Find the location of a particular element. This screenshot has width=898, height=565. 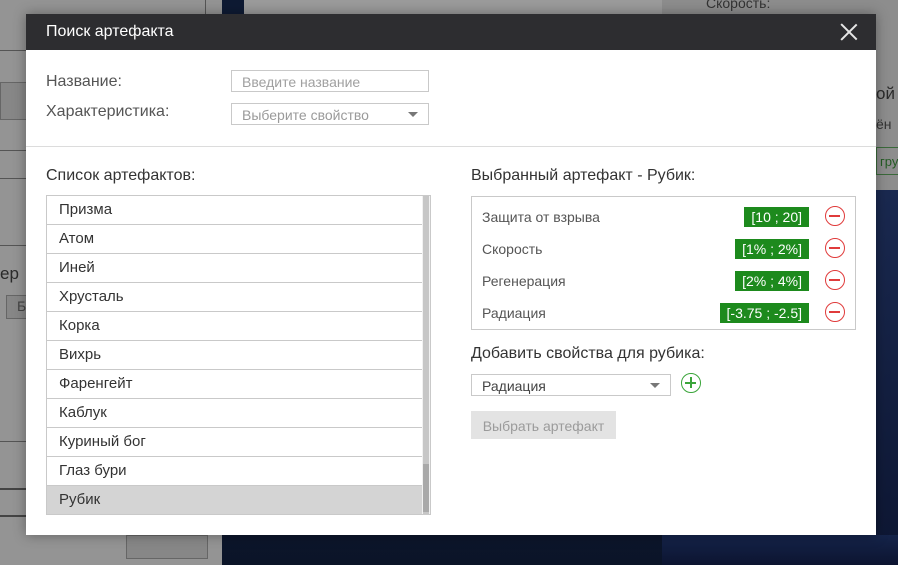

artifact-item: Хрусталь is located at coordinates (234, 297).